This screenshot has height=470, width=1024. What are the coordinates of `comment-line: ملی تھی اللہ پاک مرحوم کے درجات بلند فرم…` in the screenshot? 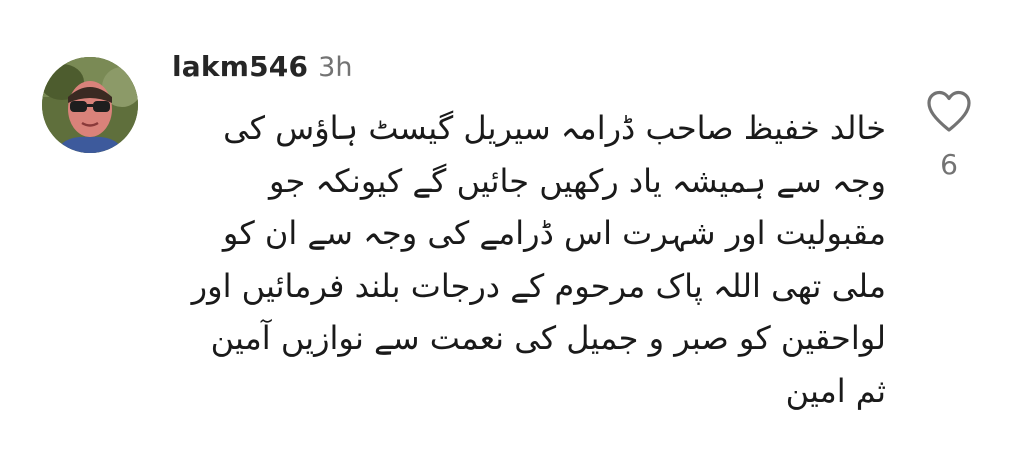 It's located at (538, 285).